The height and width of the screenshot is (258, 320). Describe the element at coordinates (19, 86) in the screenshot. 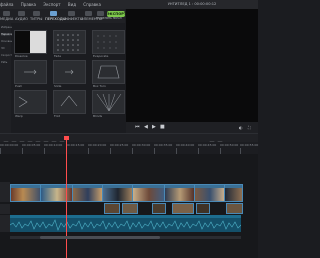

I see `transition-name: Push` at that location.